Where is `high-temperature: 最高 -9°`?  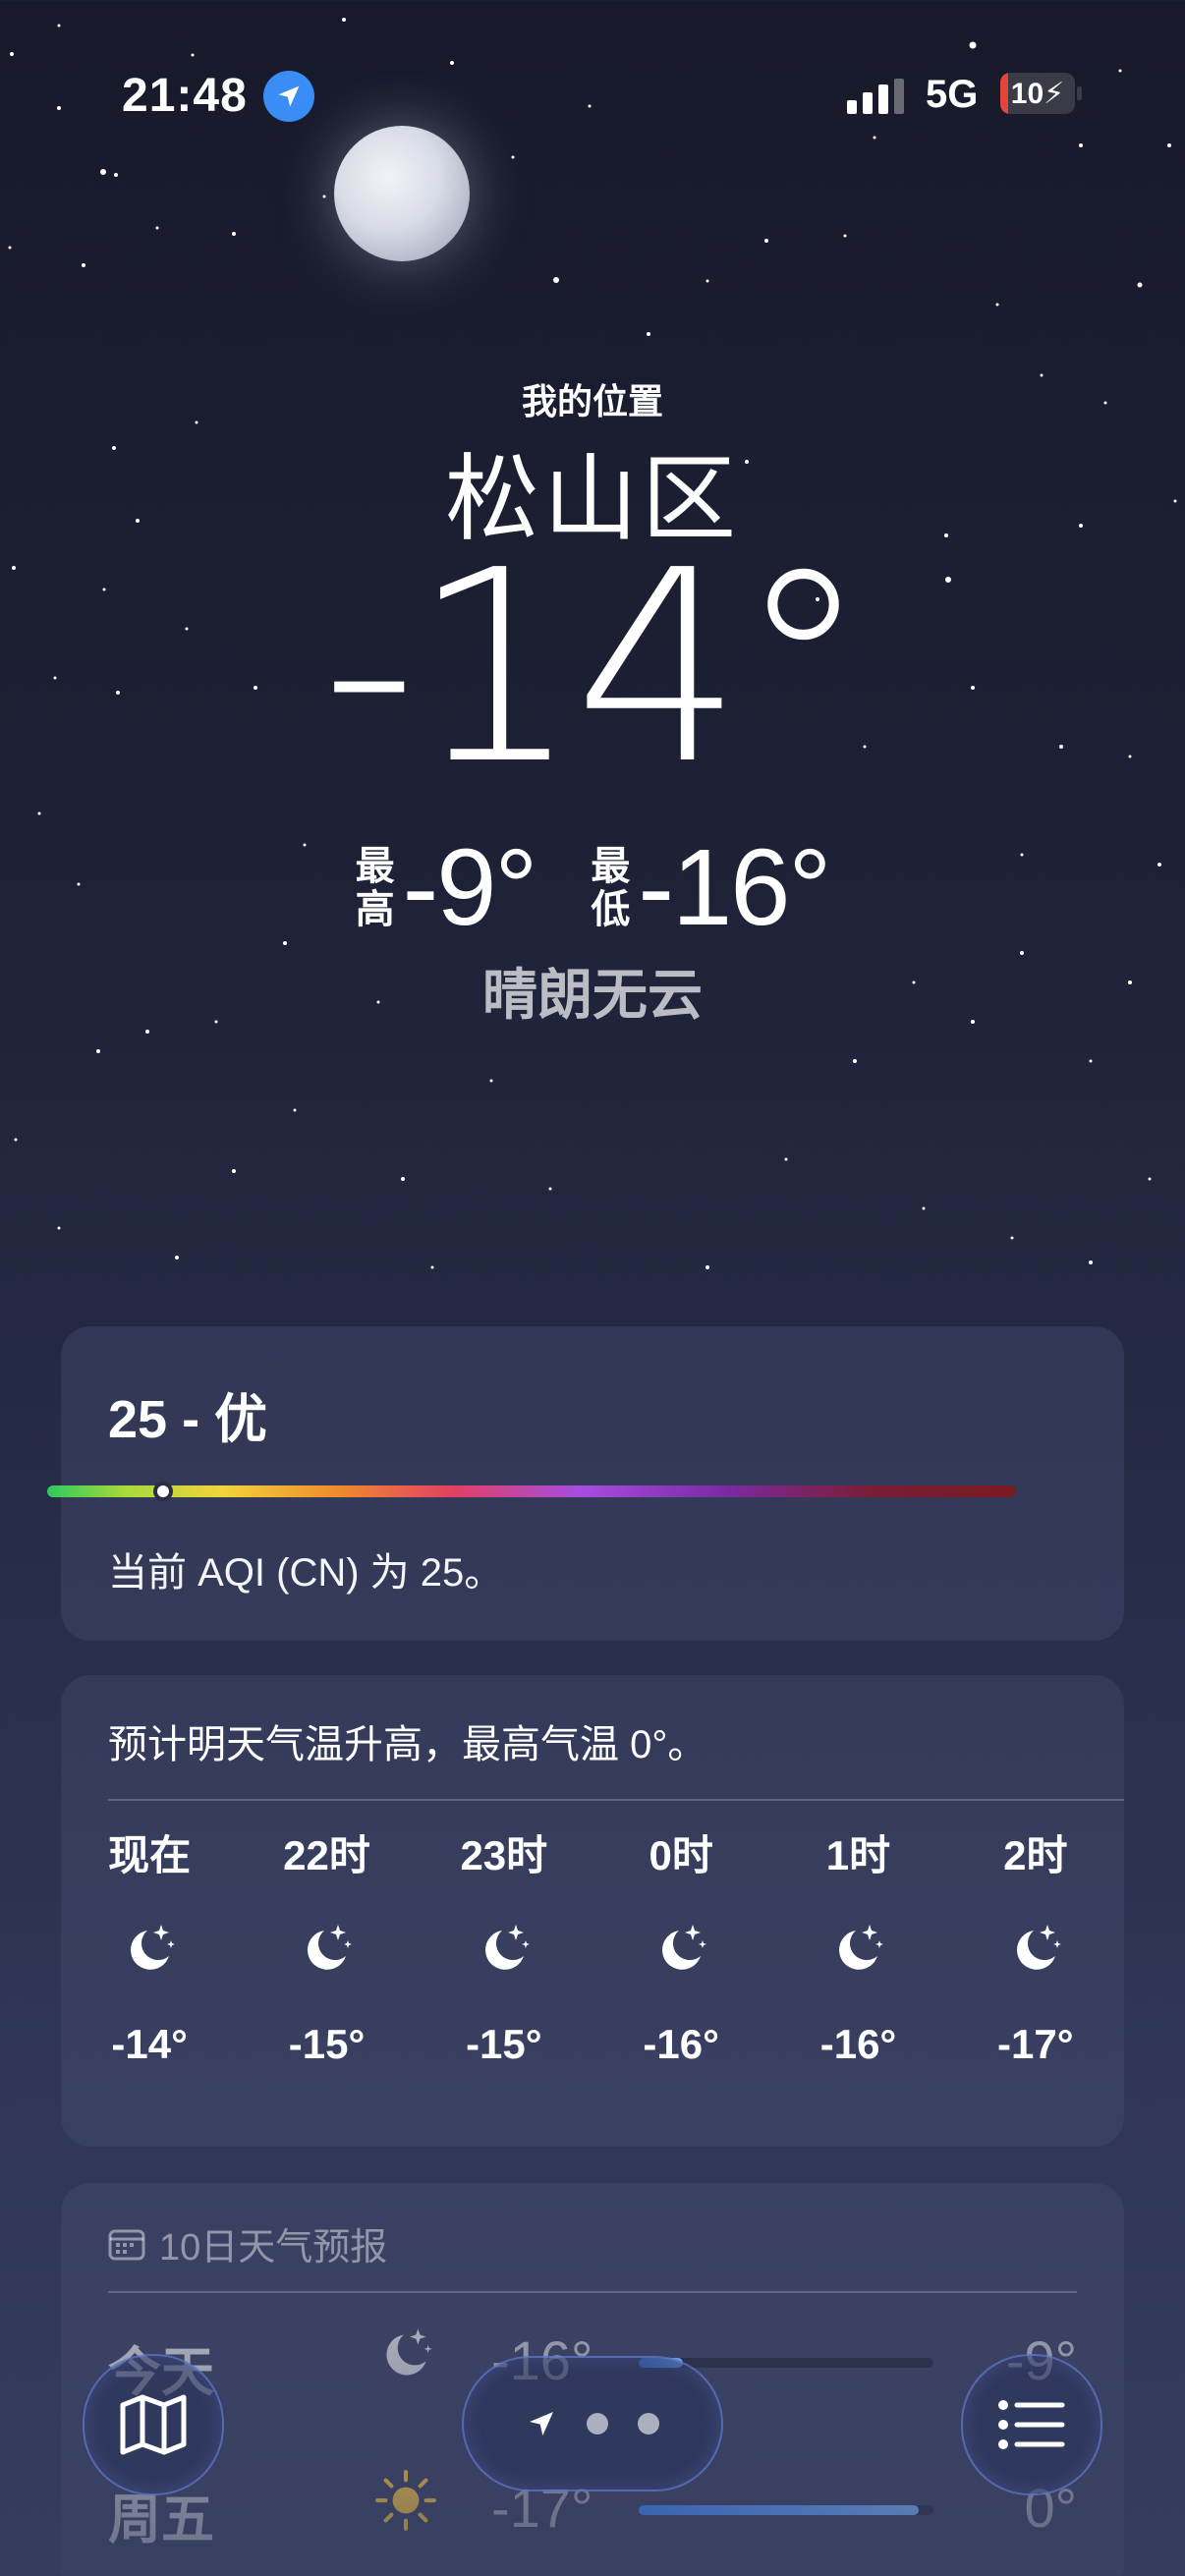
high-temperature: 最高 -9° is located at coordinates (447, 887).